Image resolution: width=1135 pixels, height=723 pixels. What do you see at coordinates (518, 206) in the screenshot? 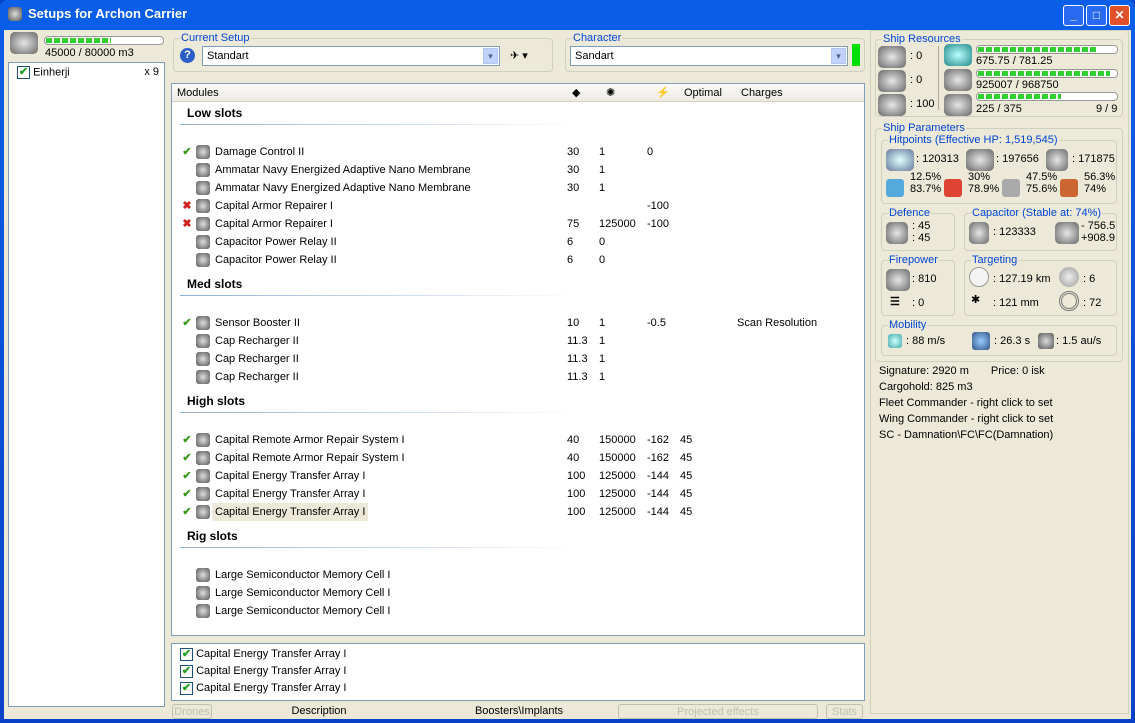
I see `module-row: ✖ Capital Armor Repairer I -100` at bounding box center [518, 206].